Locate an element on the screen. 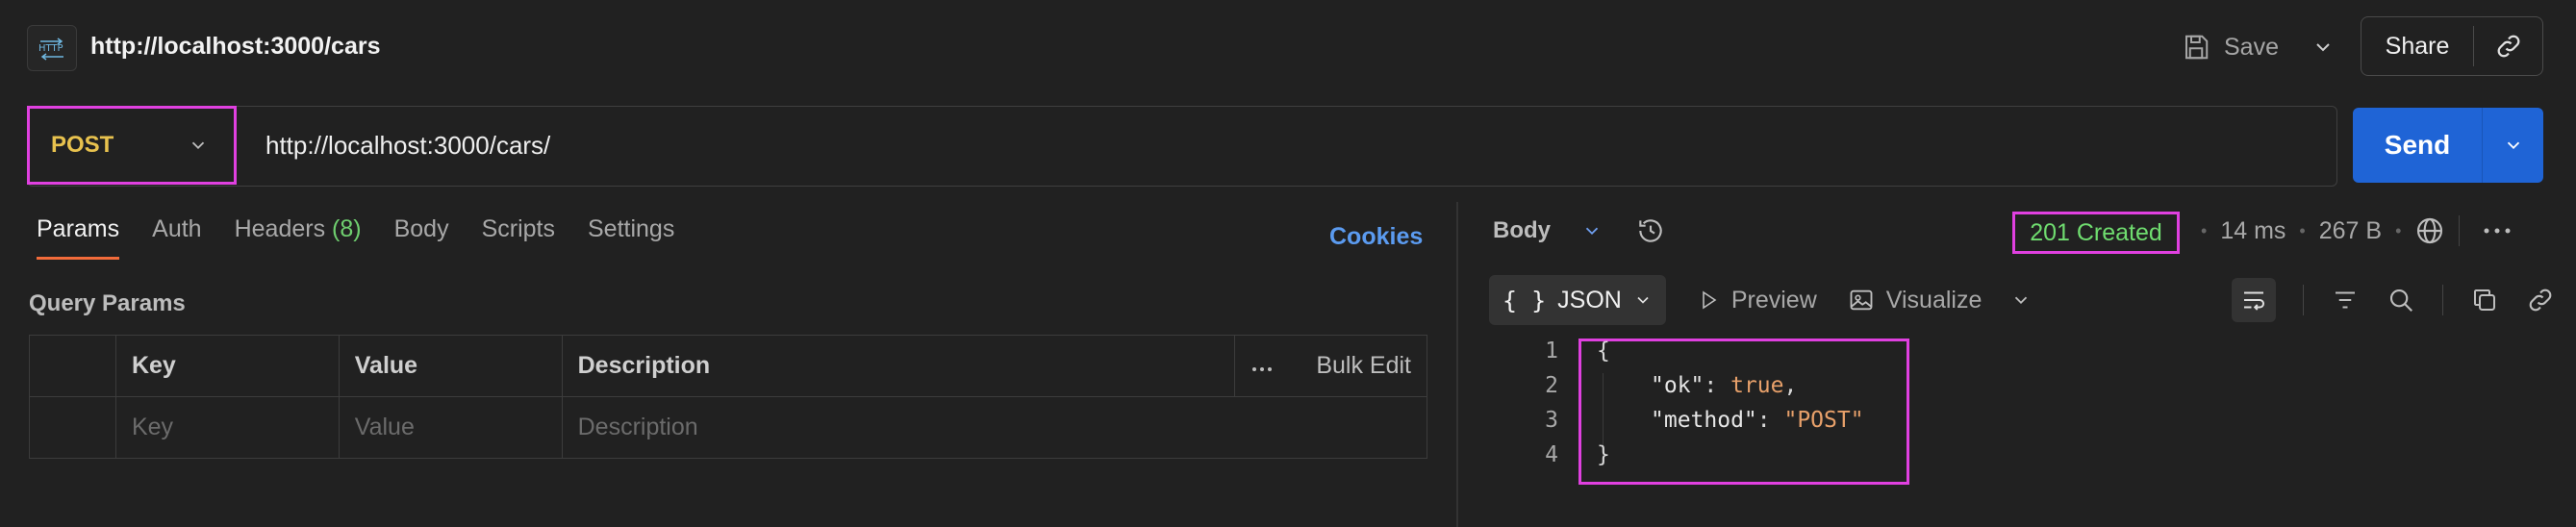 The height and width of the screenshot is (527, 2576). tab-params: Params is located at coordinates (78, 237).